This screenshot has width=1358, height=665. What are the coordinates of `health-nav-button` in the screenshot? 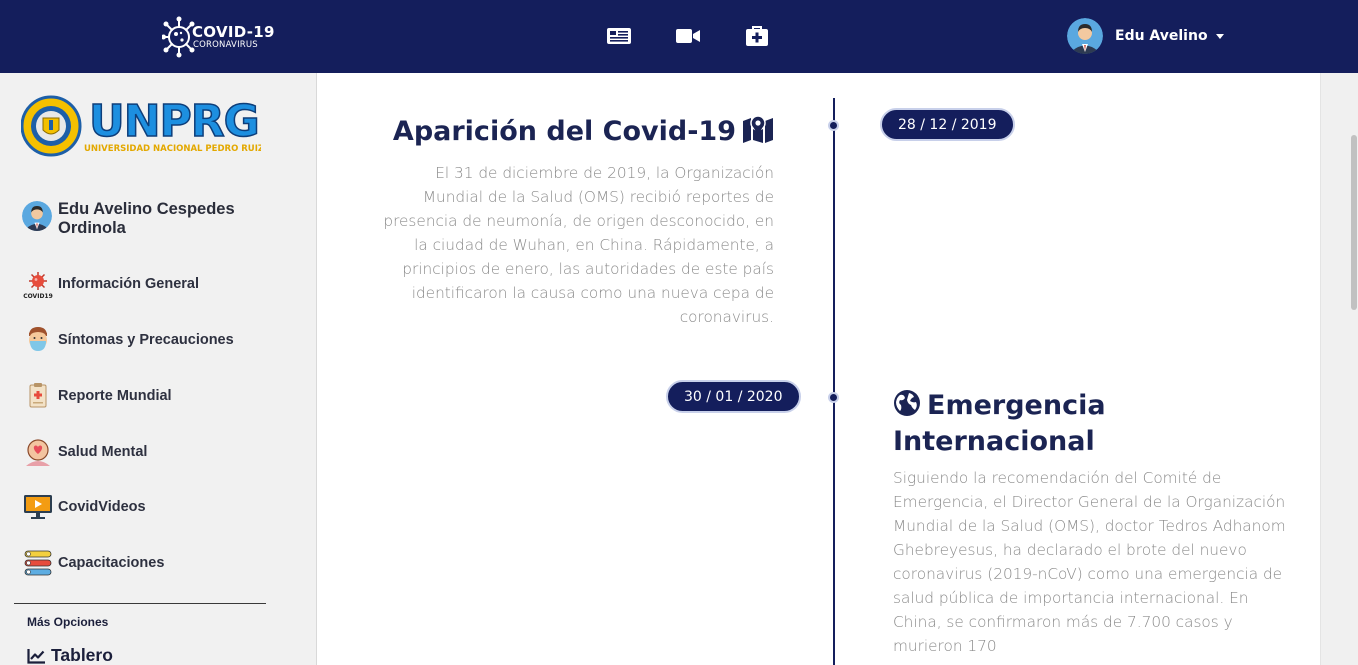 It's located at (757, 36).